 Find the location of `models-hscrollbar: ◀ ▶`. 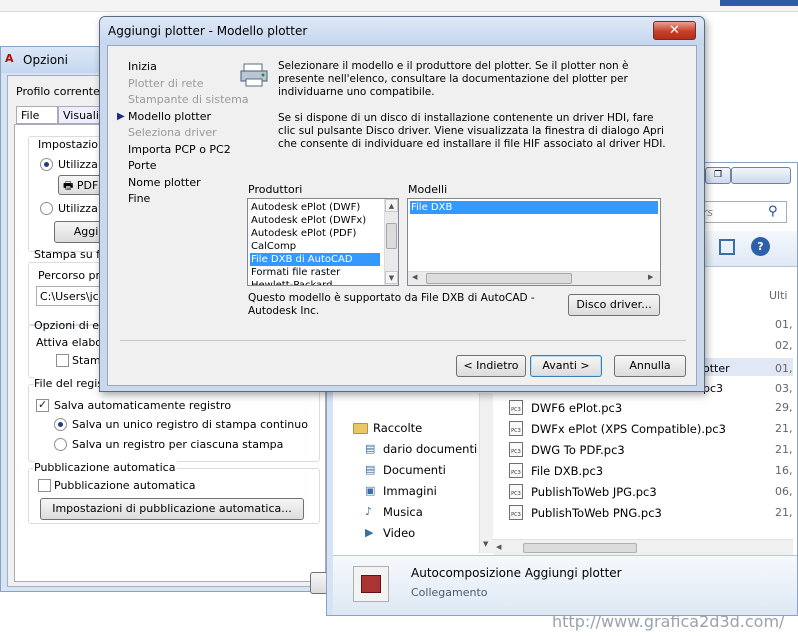

models-hscrollbar: ◀ ▶ is located at coordinates (534, 278).